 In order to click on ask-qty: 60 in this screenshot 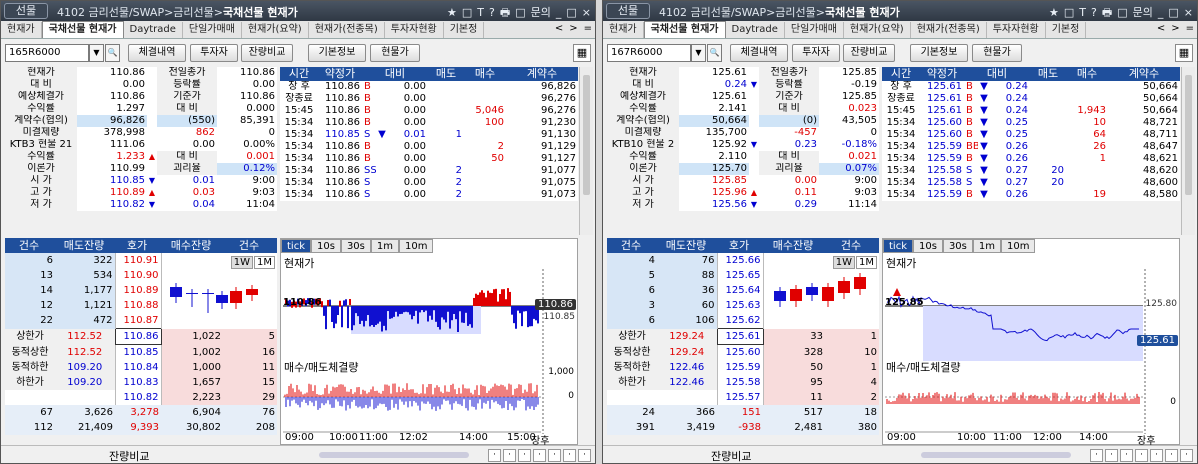, I will do `click(687, 305)`.